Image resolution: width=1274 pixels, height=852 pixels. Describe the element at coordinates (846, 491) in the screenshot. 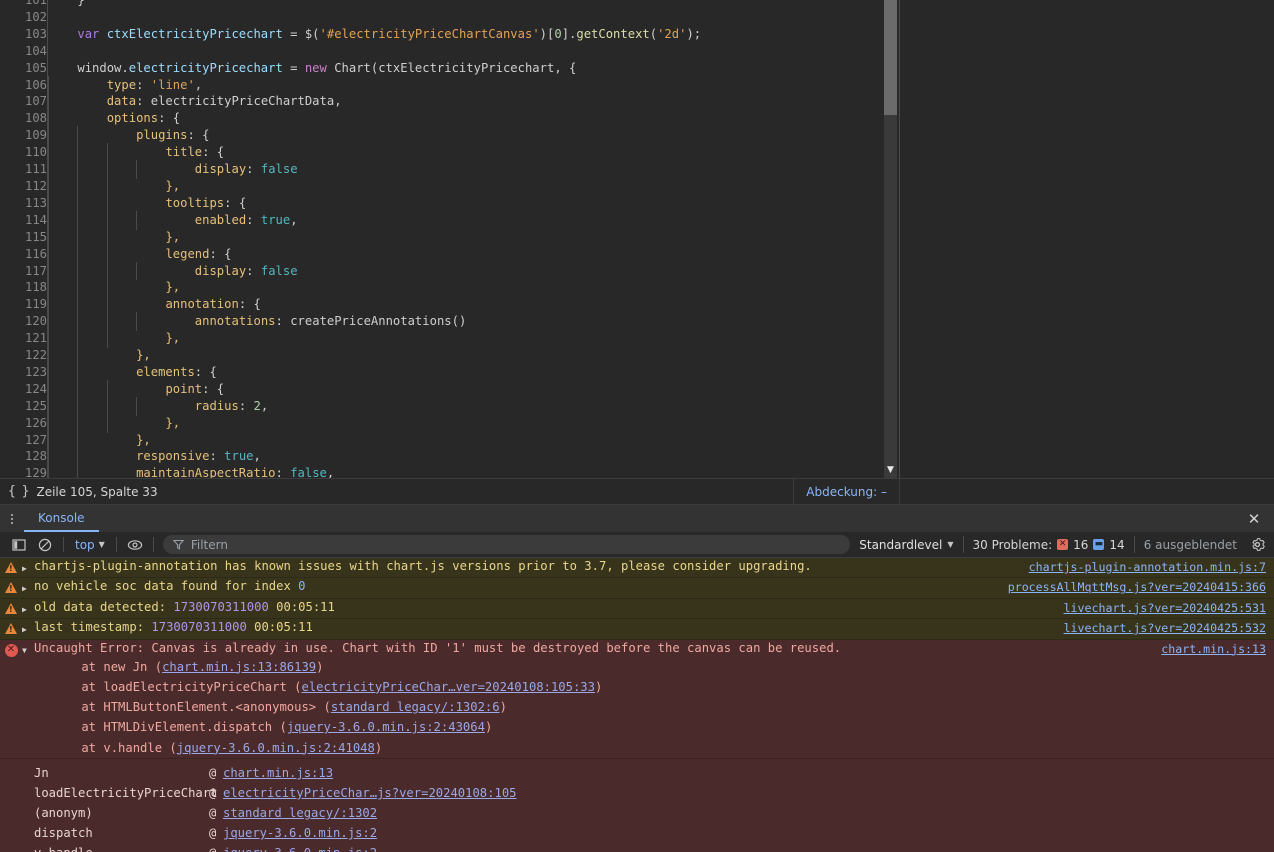

I see `coverage-label: Abdeckung: –` at that location.